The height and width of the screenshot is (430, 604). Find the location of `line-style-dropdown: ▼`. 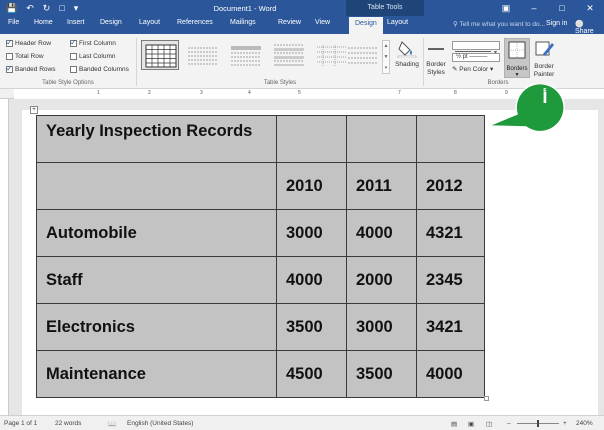

line-style-dropdown: ▼ is located at coordinates (476, 48).